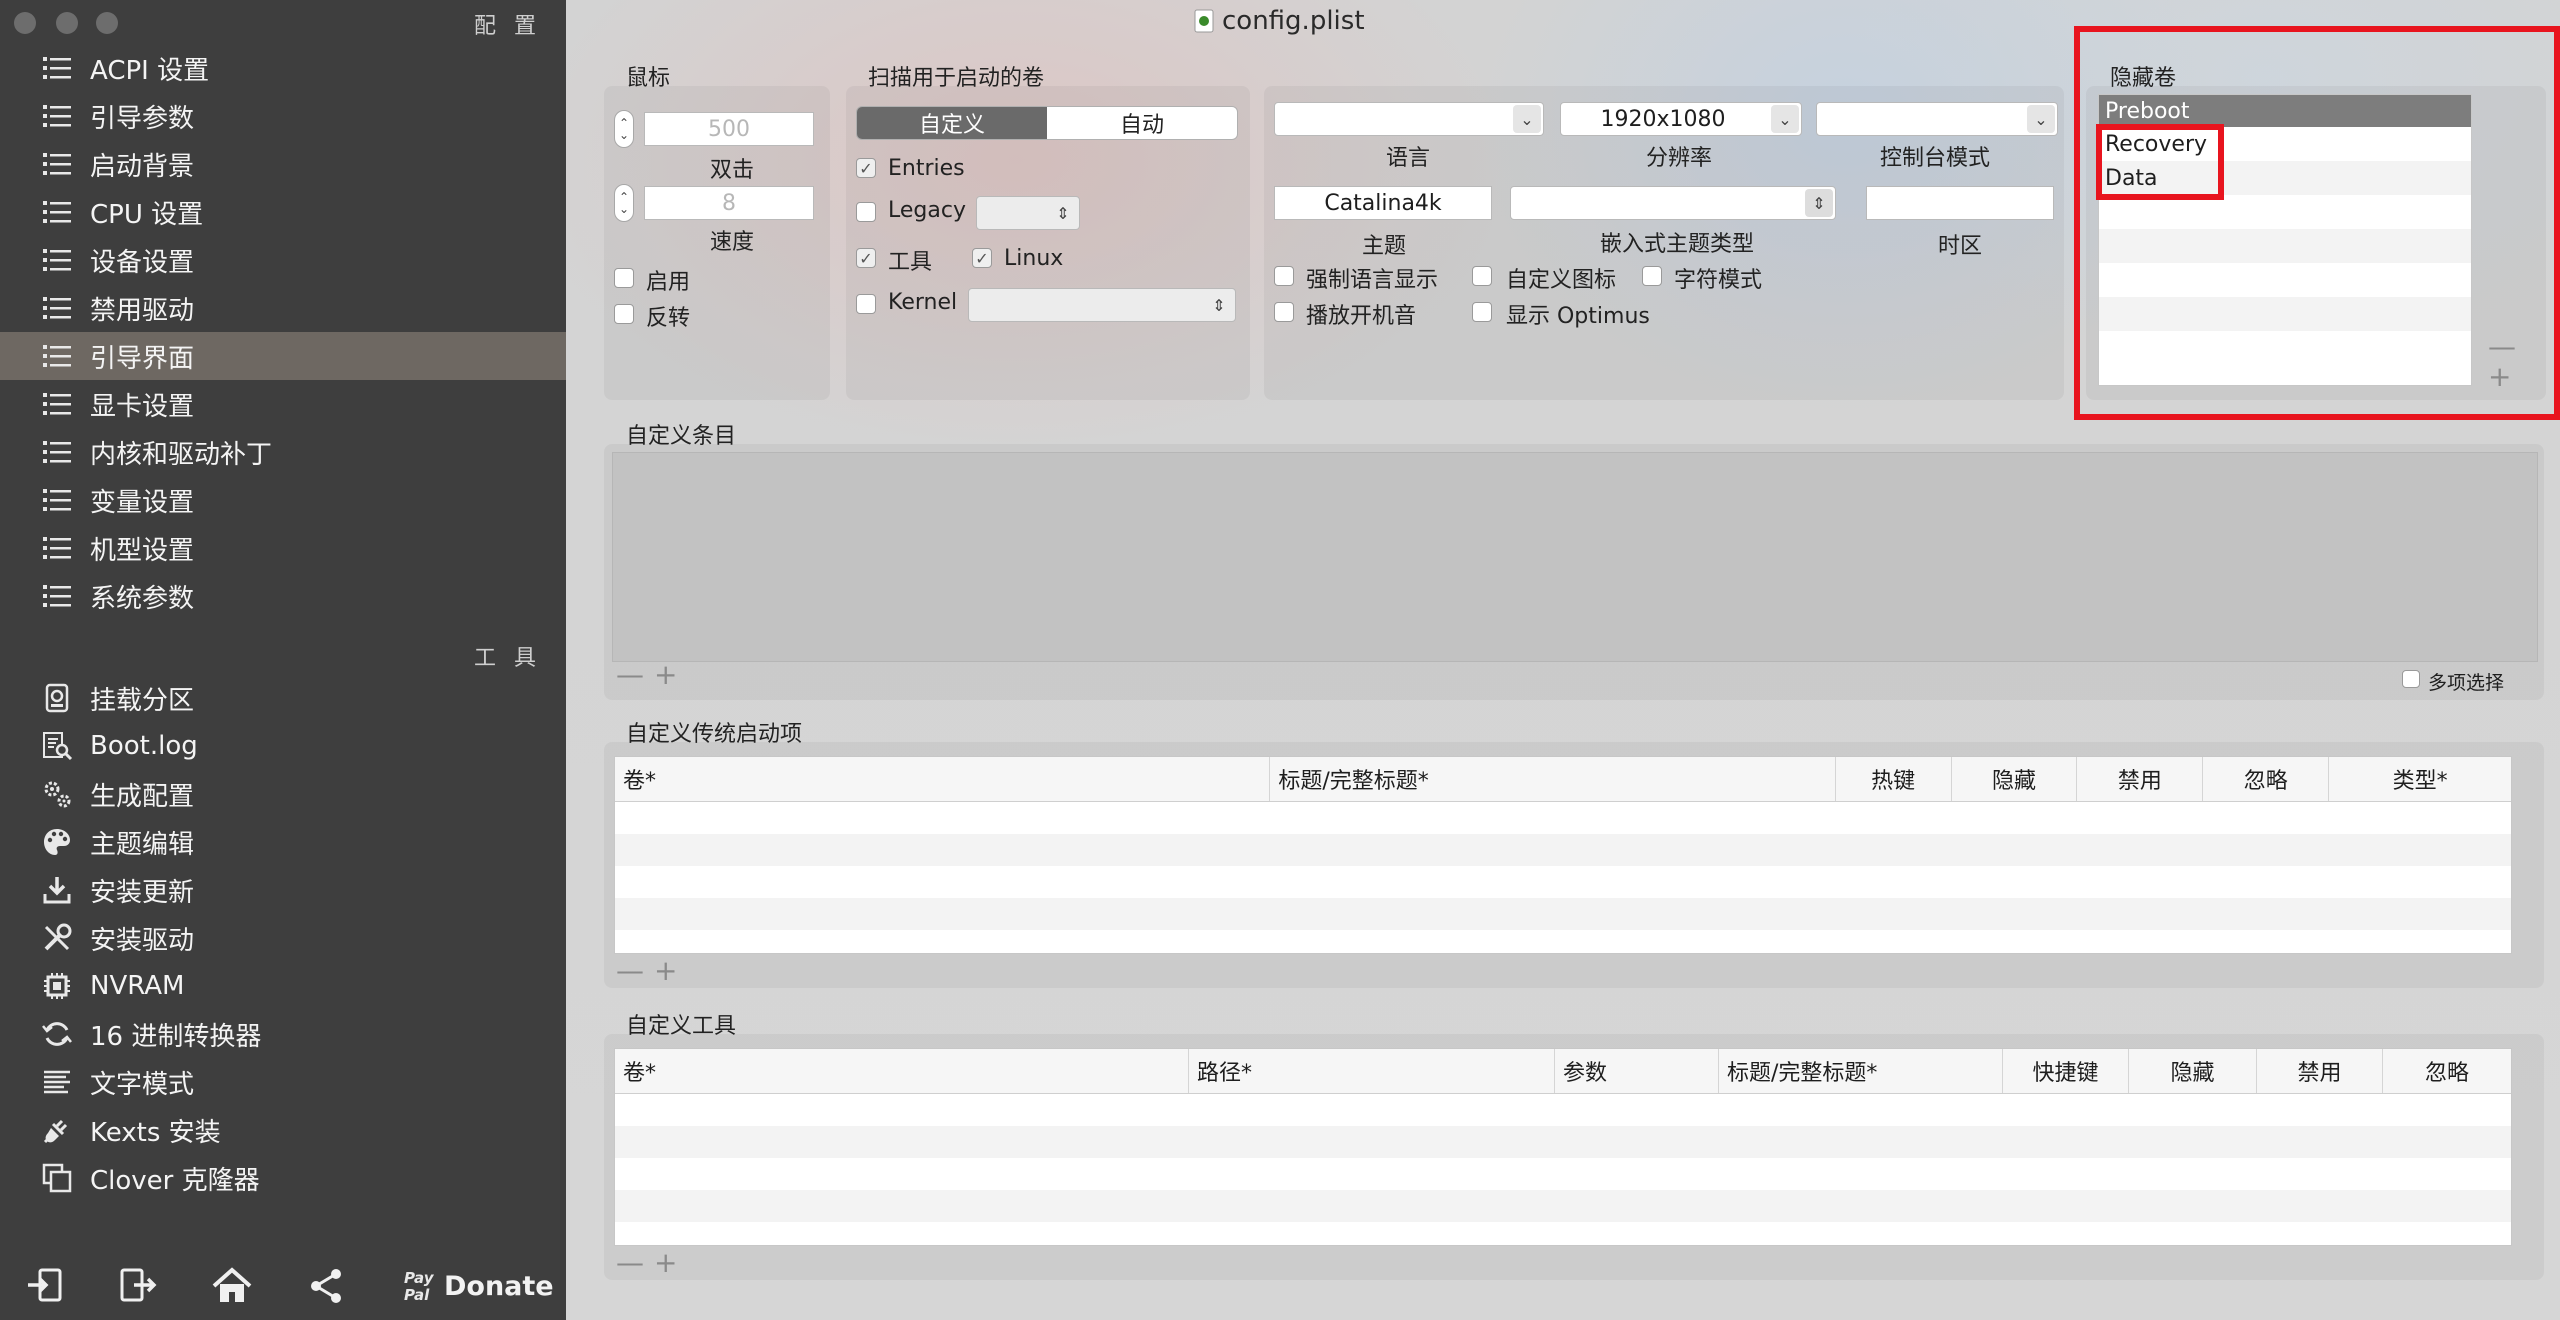  I want to click on sidebar-tool-1: Boot.log, so click(283, 746).